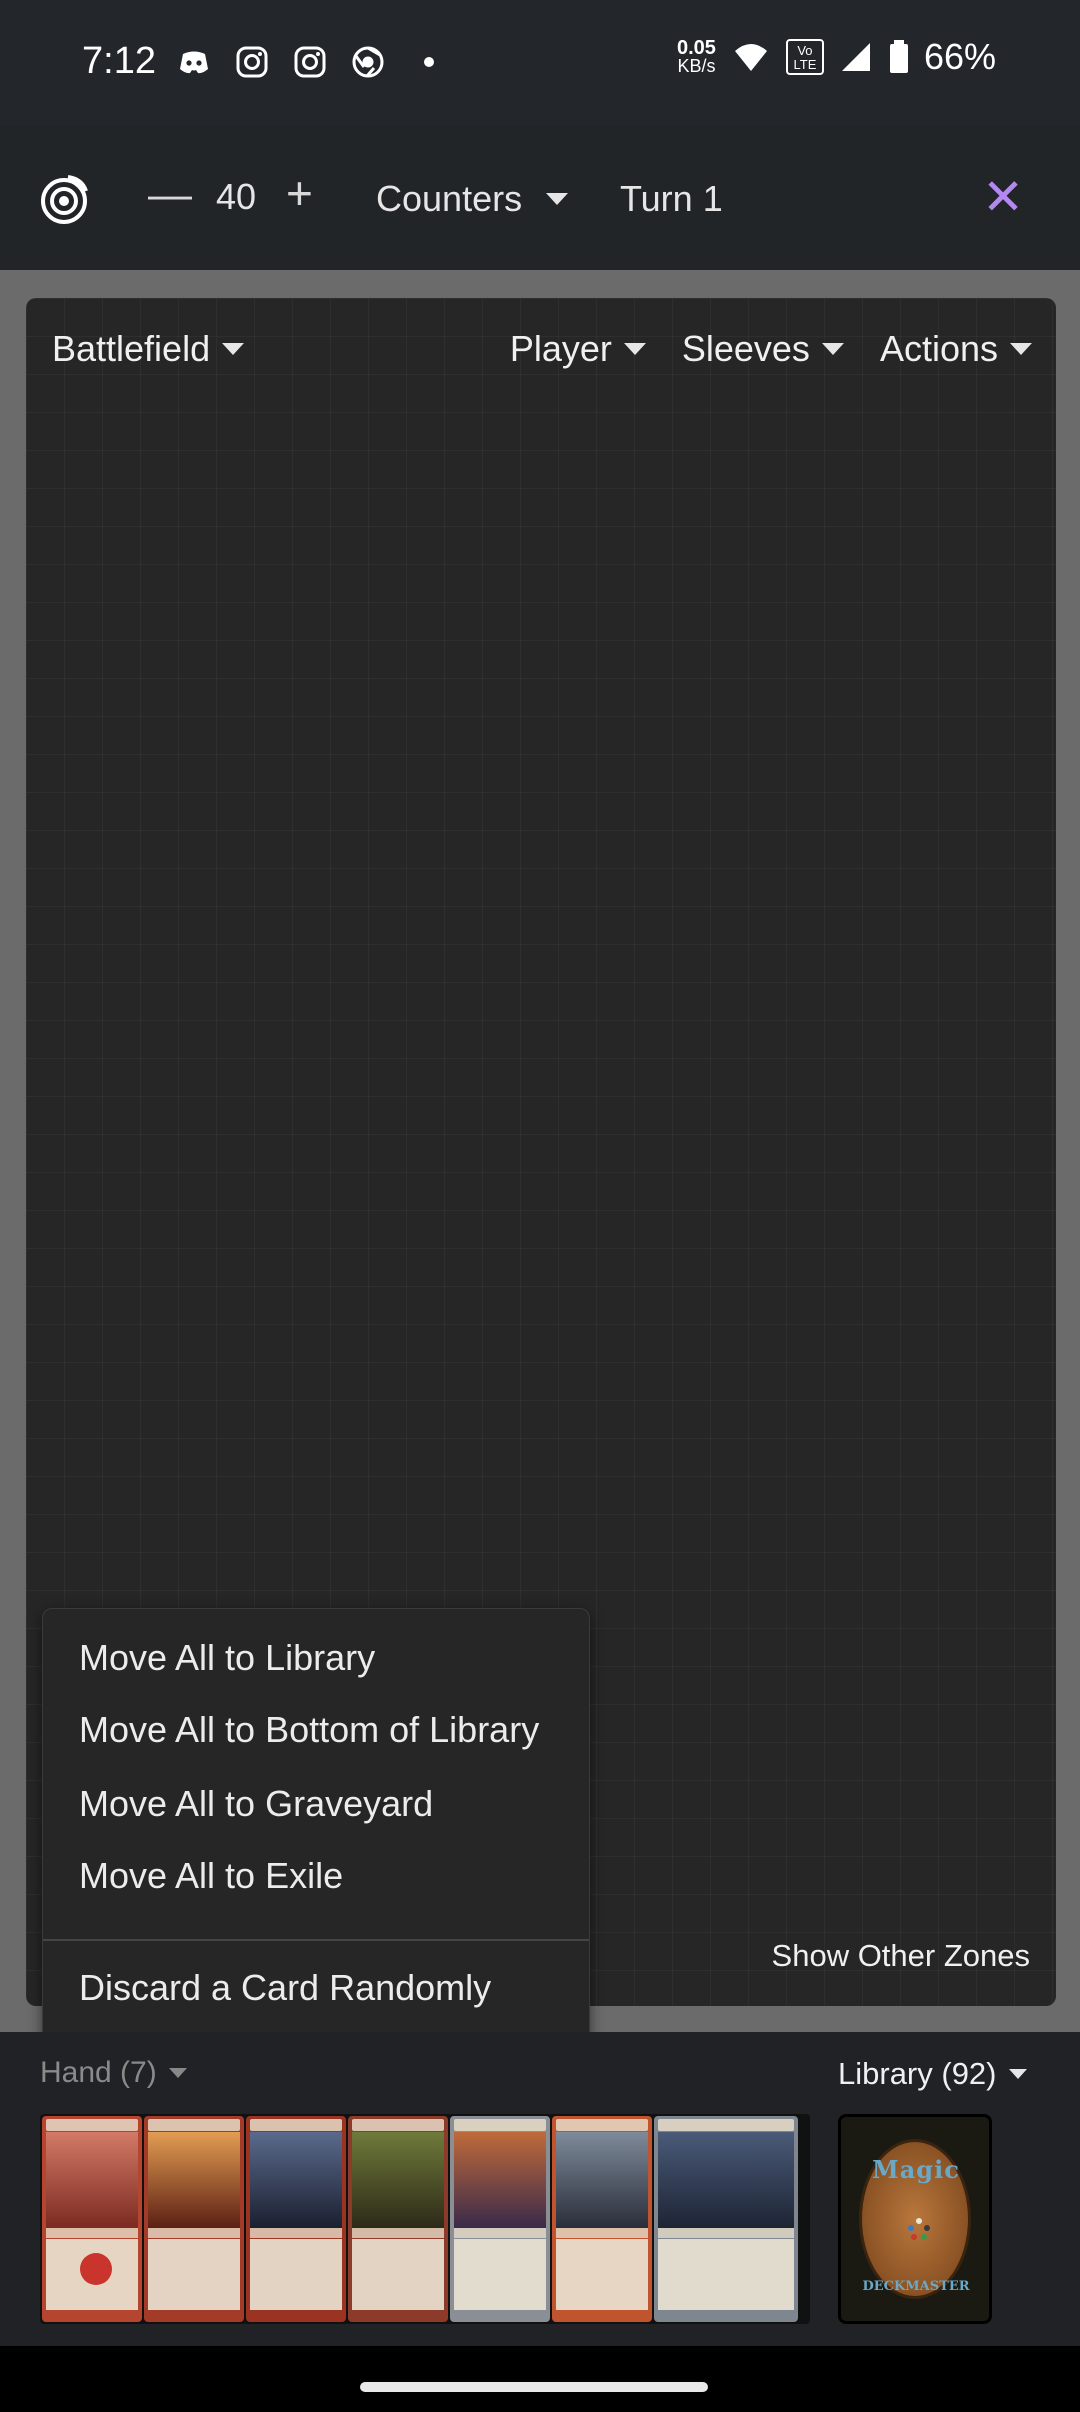  Describe the element at coordinates (836, 57) in the screenshot. I see `system-icons: 0.05 KB/s Vo LTE 66%` at that location.